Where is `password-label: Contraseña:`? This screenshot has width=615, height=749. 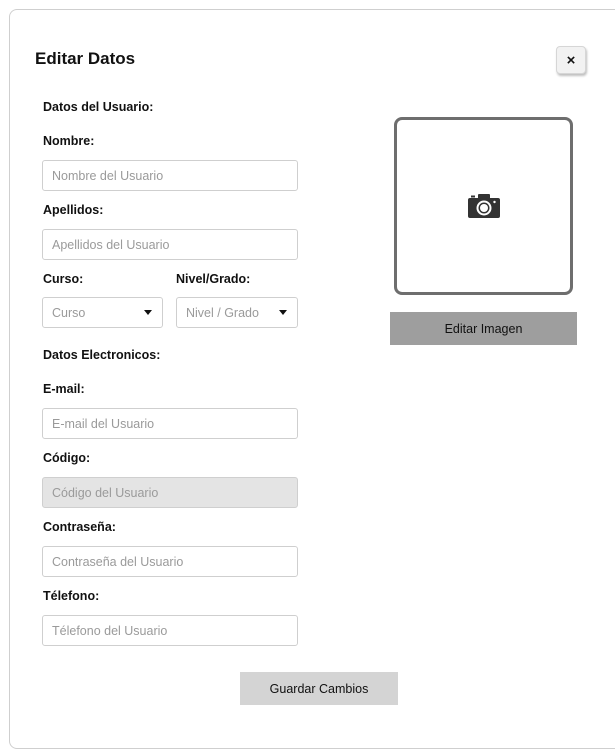 password-label: Contraseña: is located at coordinates (79, 527).